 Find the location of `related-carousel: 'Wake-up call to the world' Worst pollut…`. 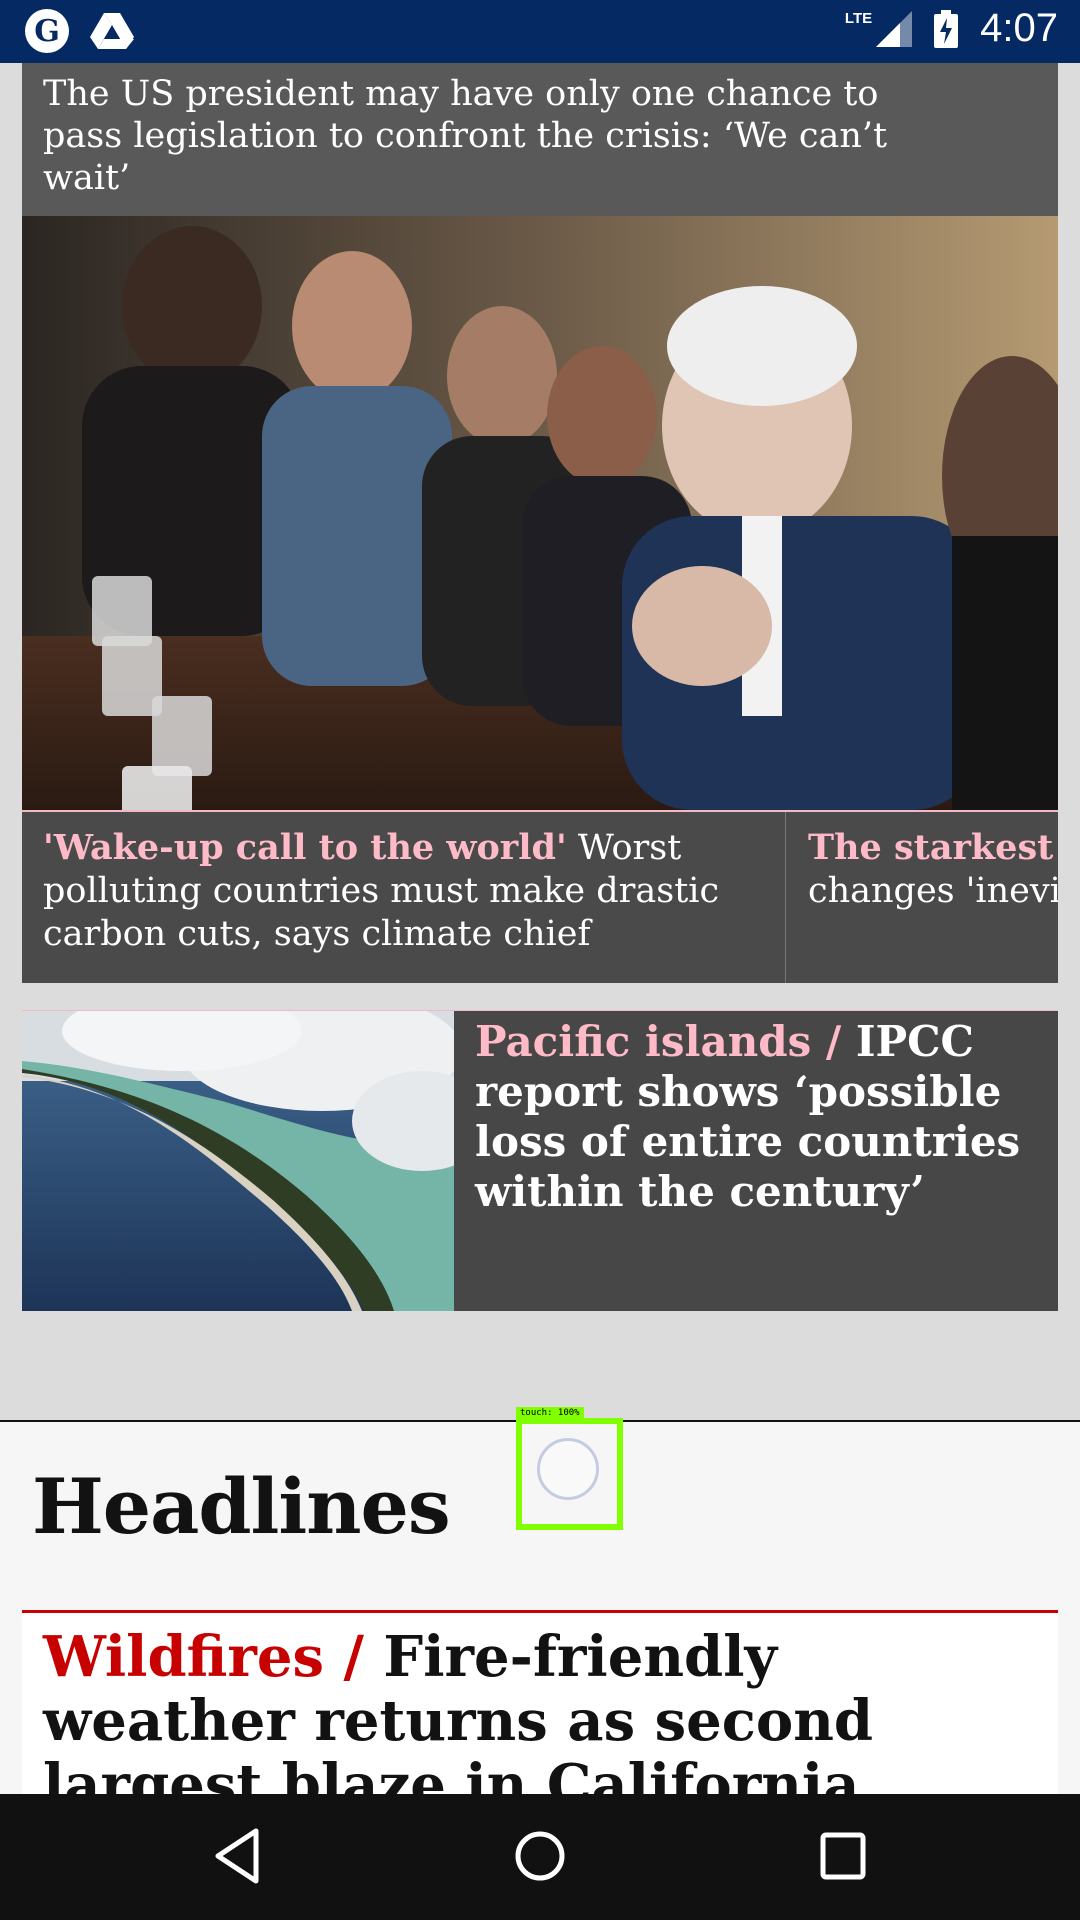

related-carousel: 'Wake-up call to the world' Worst pollut… is located at coordinates (540, 896).